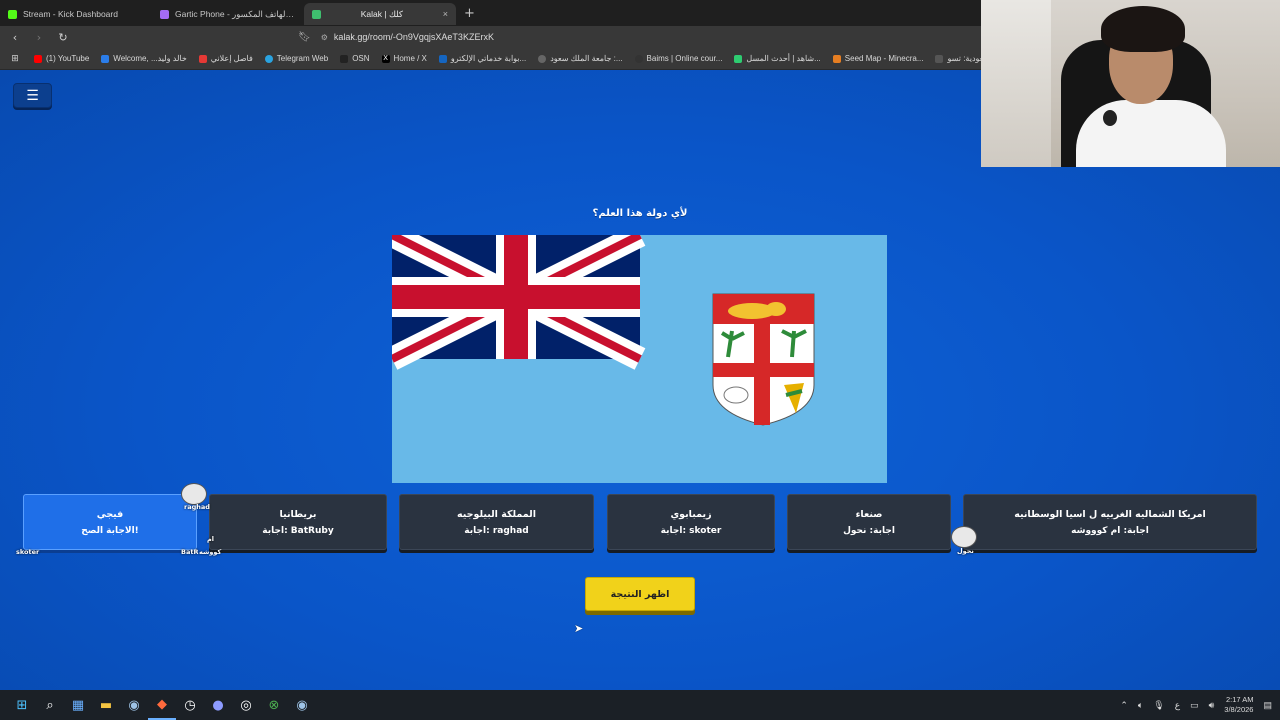 The width and height of the screenshot is (1280, 720). What do you see at coordinates (63, 37) in the screenshot?
I see `reload-icon: ↻` at bounding box center [63, 37].